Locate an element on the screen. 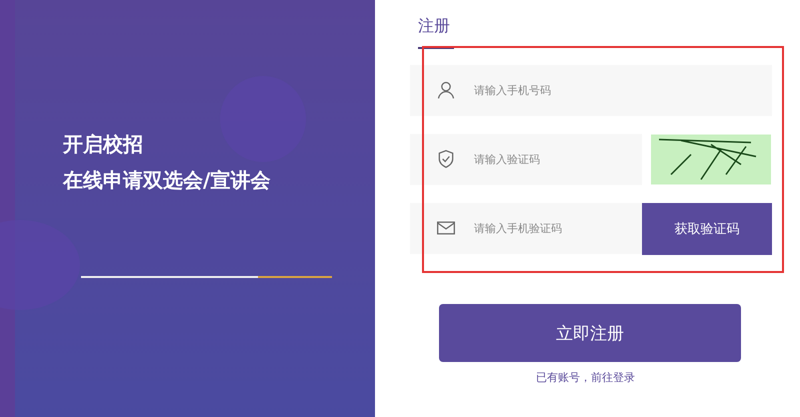  input-field: 请输入验证码 is located at coordinates (526, 159).